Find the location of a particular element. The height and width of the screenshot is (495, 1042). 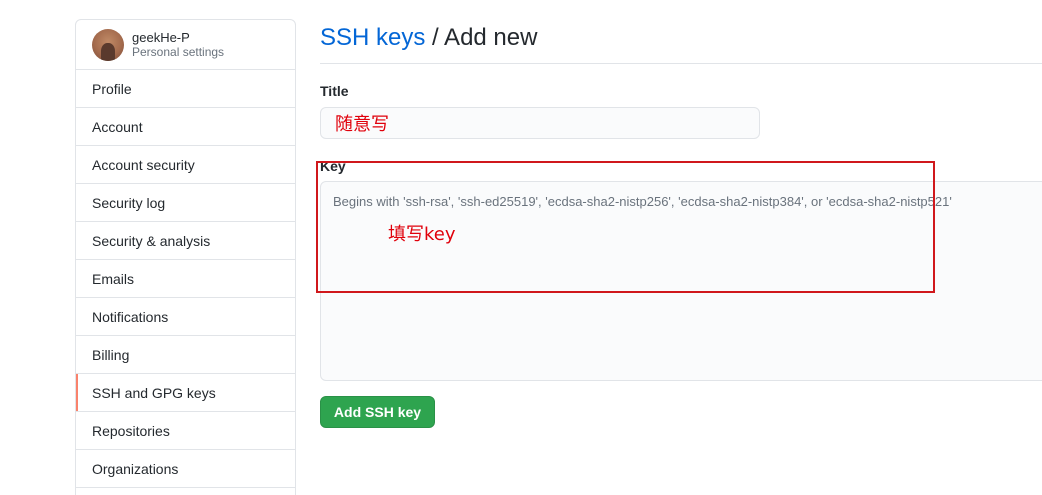

breadcrumb-ssh-keys-link: SSH keys is located at coordinates (372, 37).